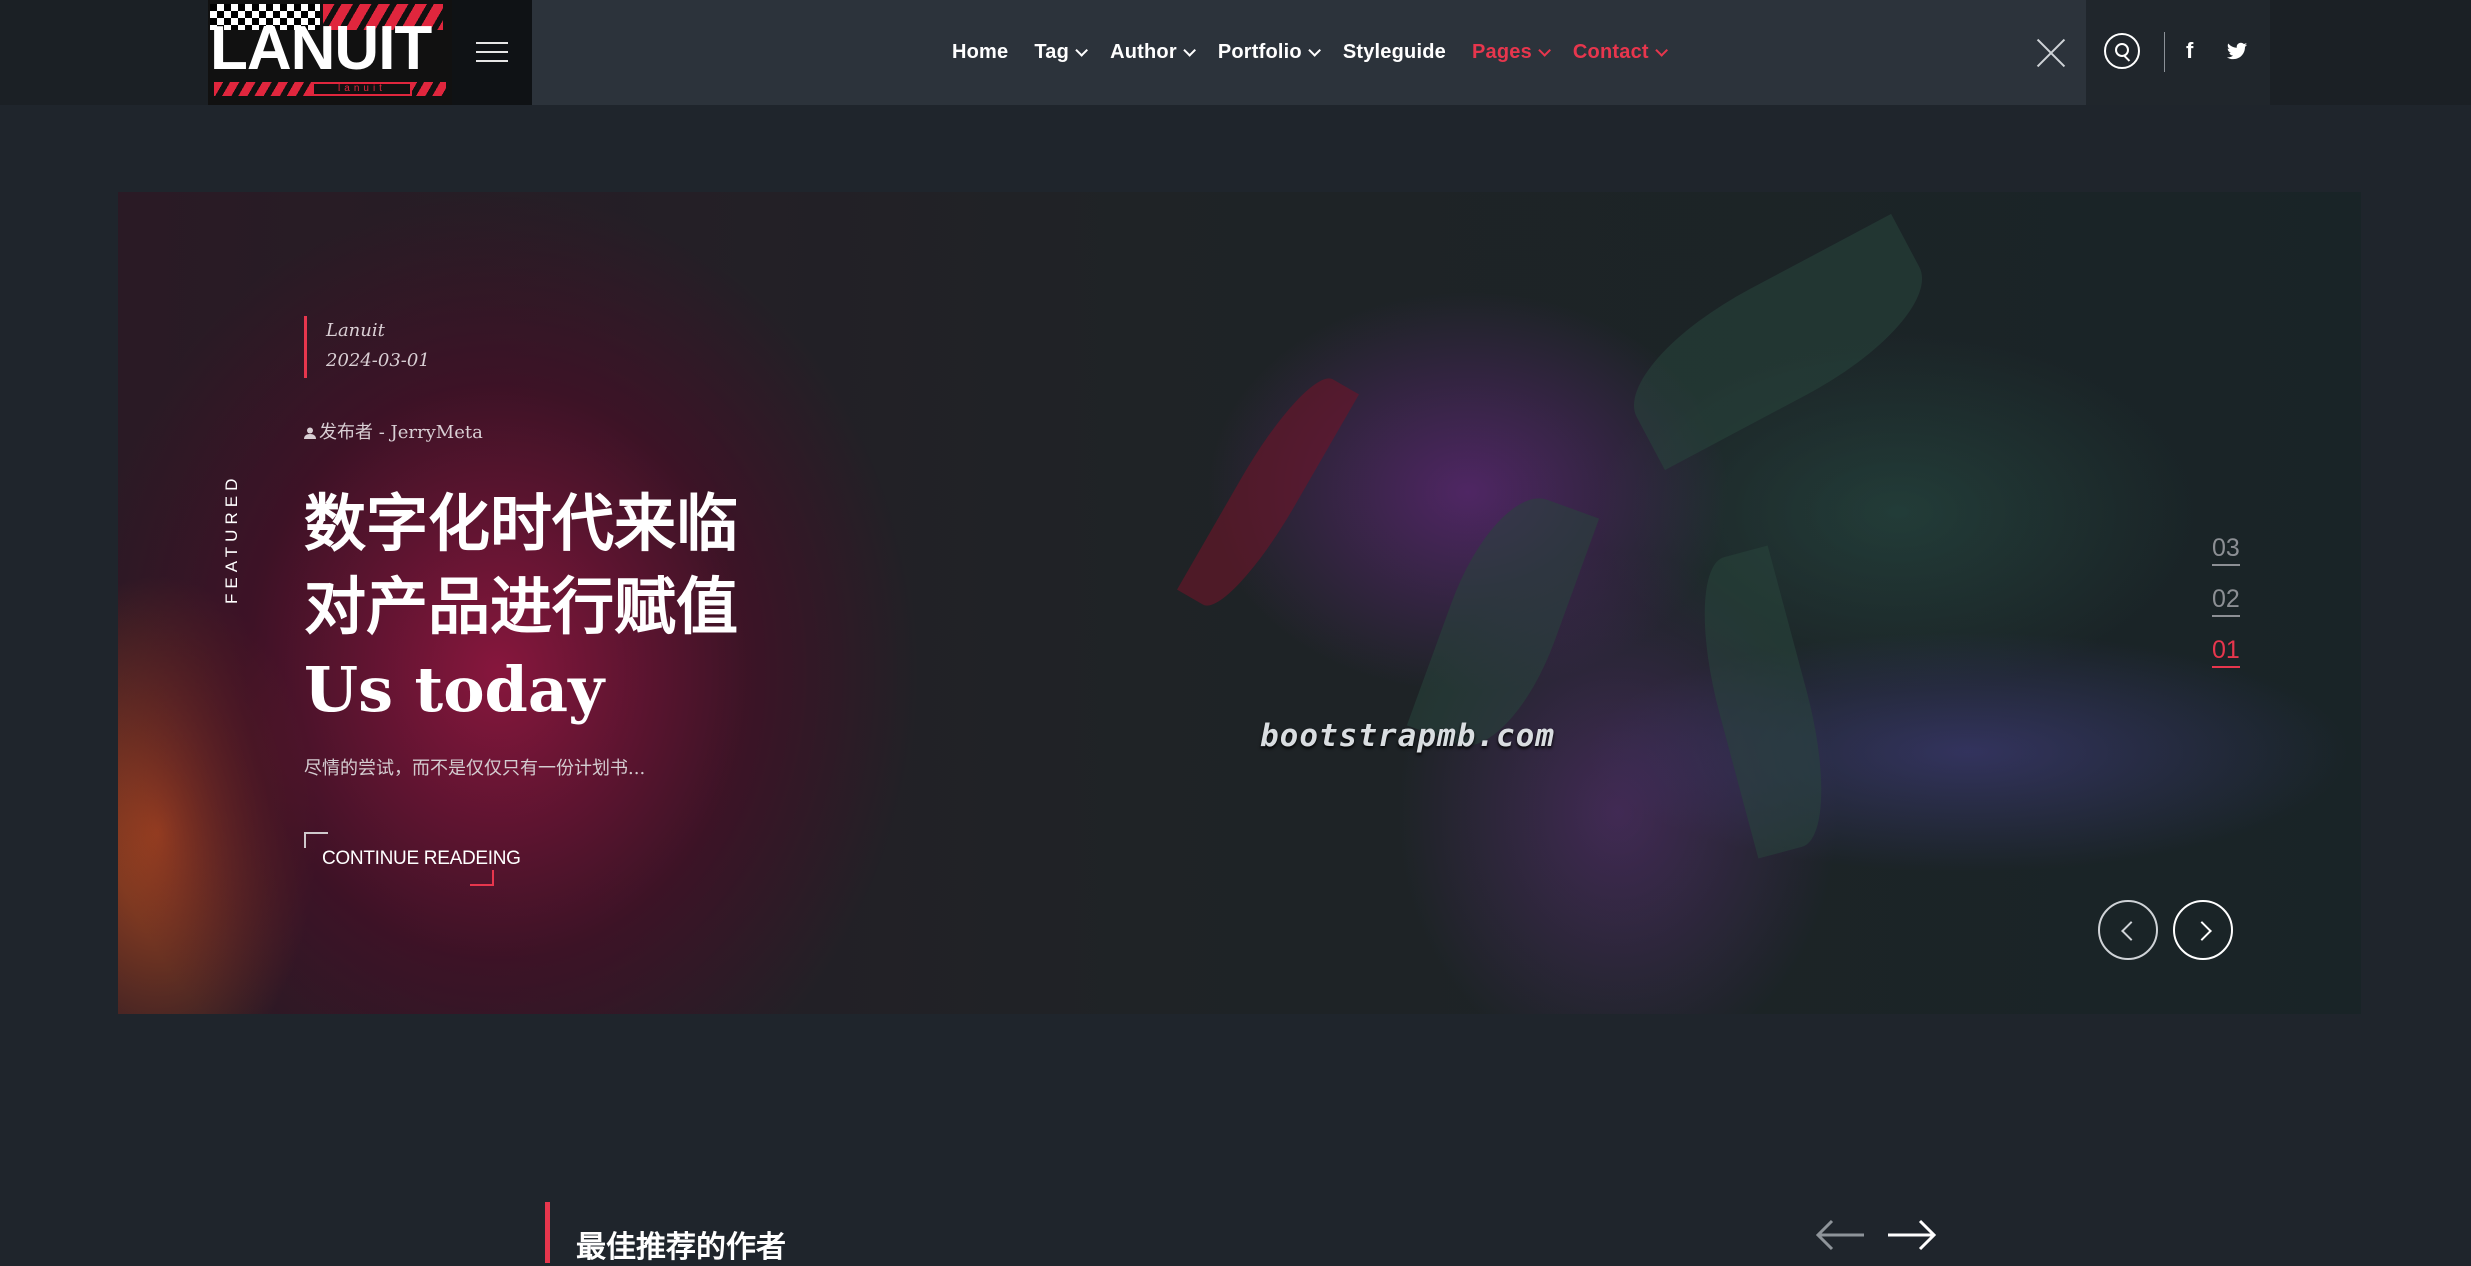 Image resolution: width=2471 pixels, height=1266 pixels. Describe the element at coordinates (305, 347) in the screenshot. I see `meta-accent-bar` at that location.